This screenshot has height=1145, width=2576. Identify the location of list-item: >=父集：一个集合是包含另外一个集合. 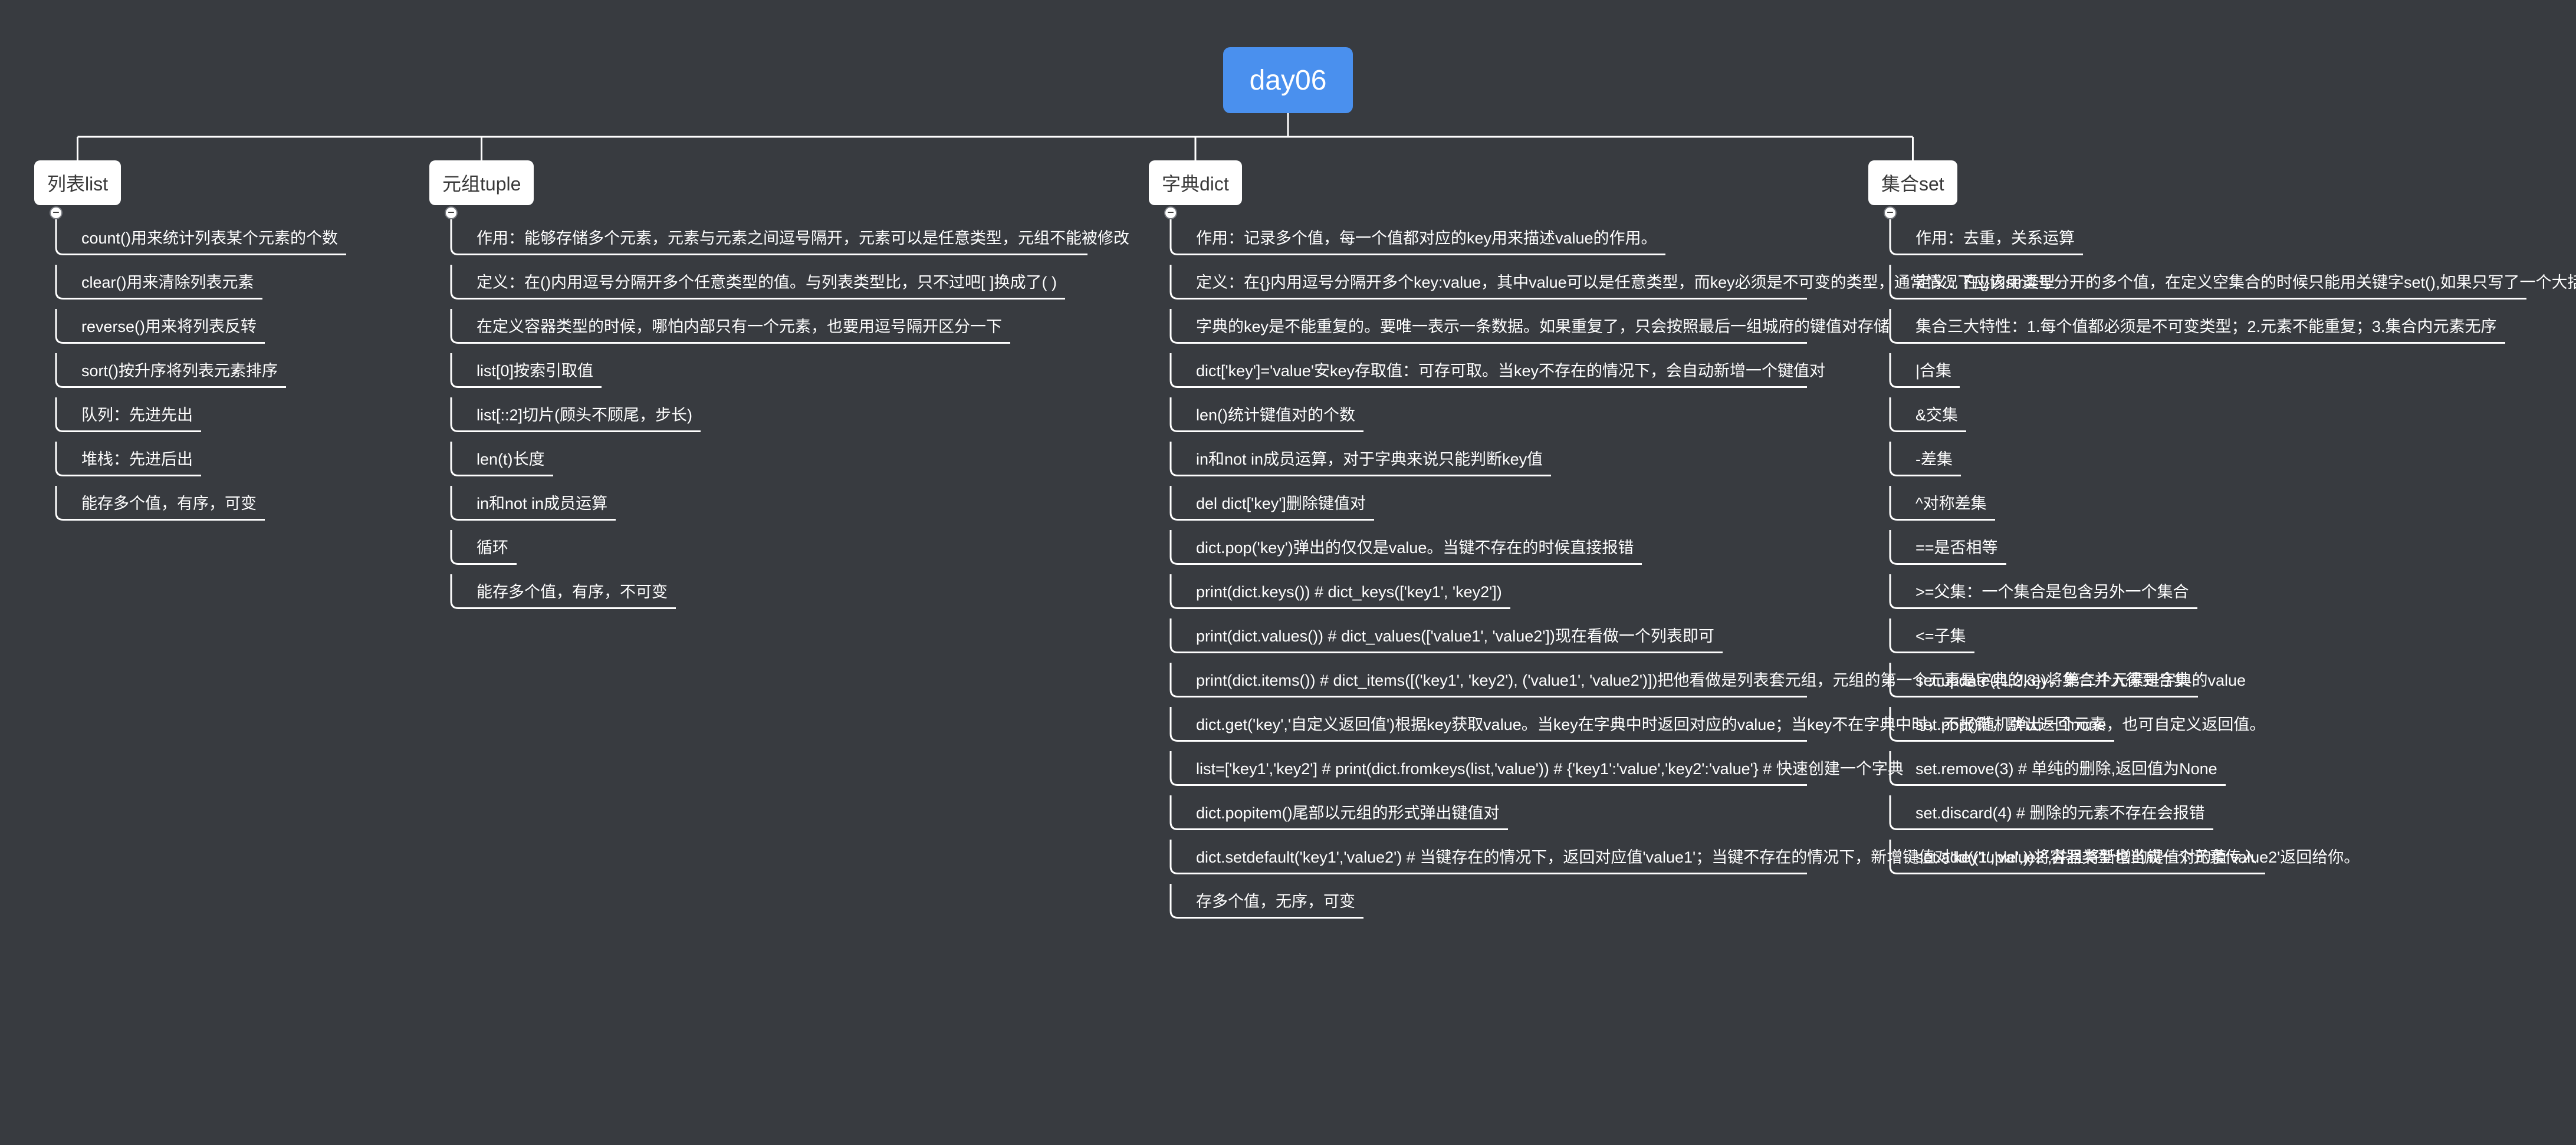
(2052, 594).